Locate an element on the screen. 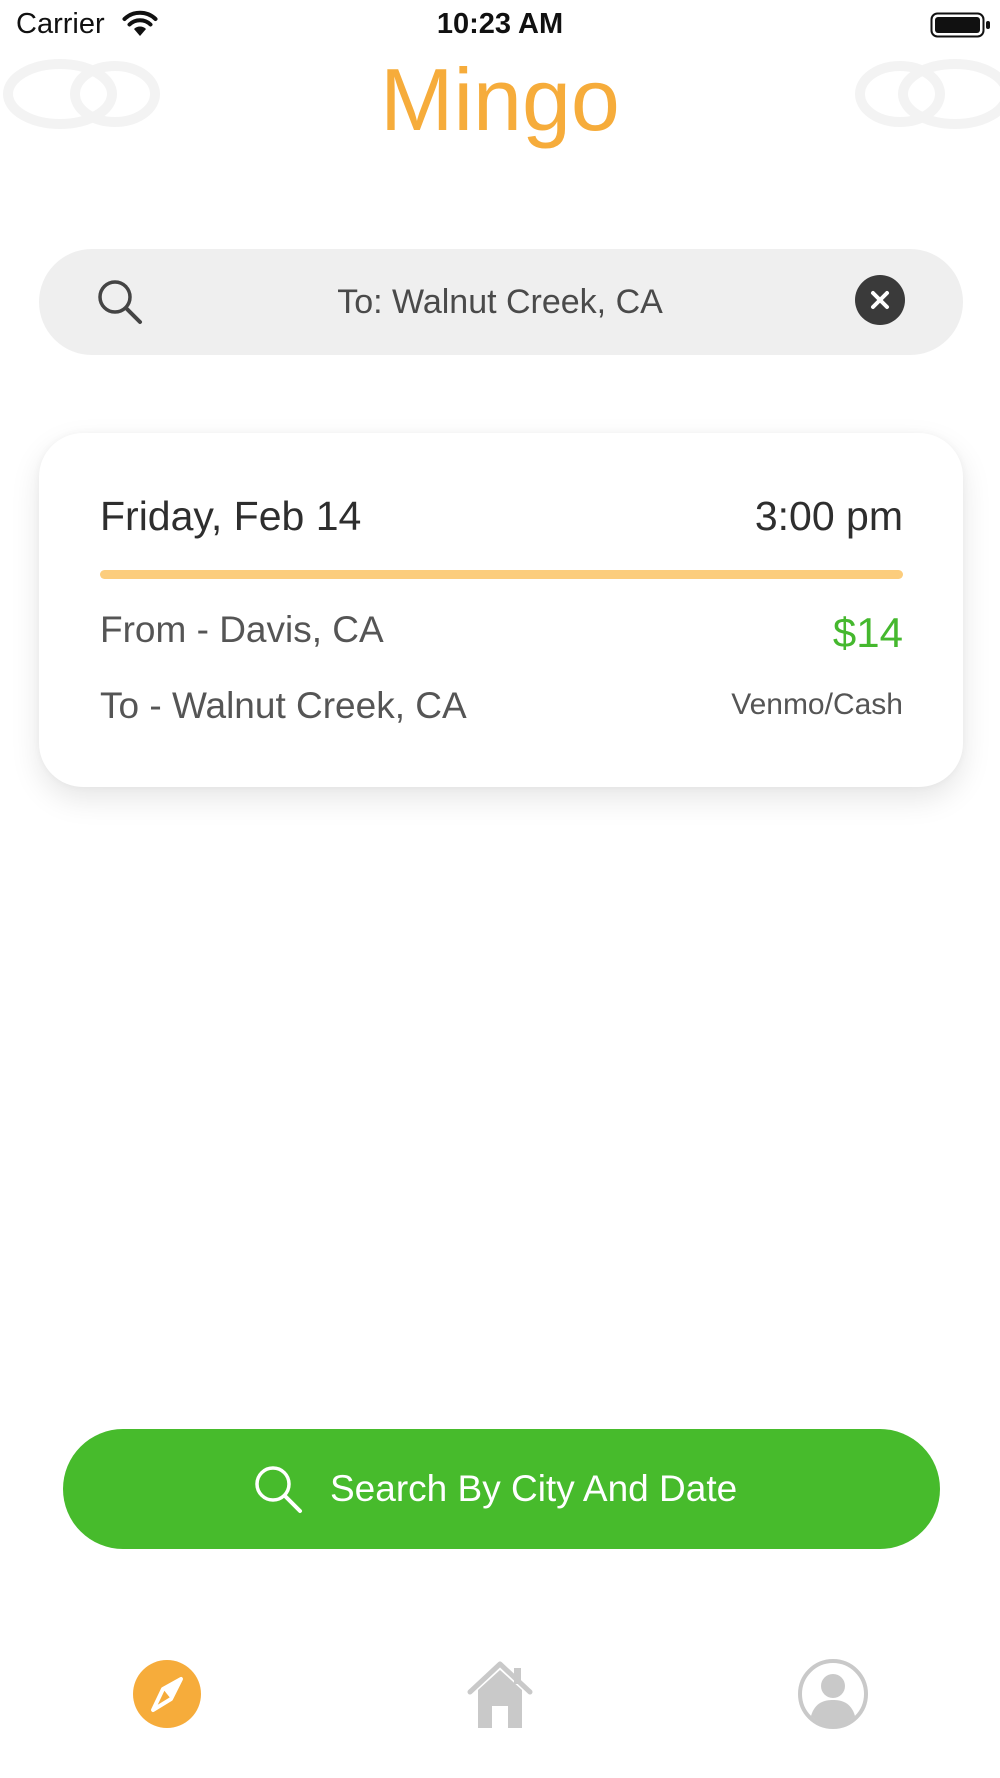 Image resolution: width=1000 pixels, height=1778 pixels. tab-profile is located at coordinates (833, 1694).